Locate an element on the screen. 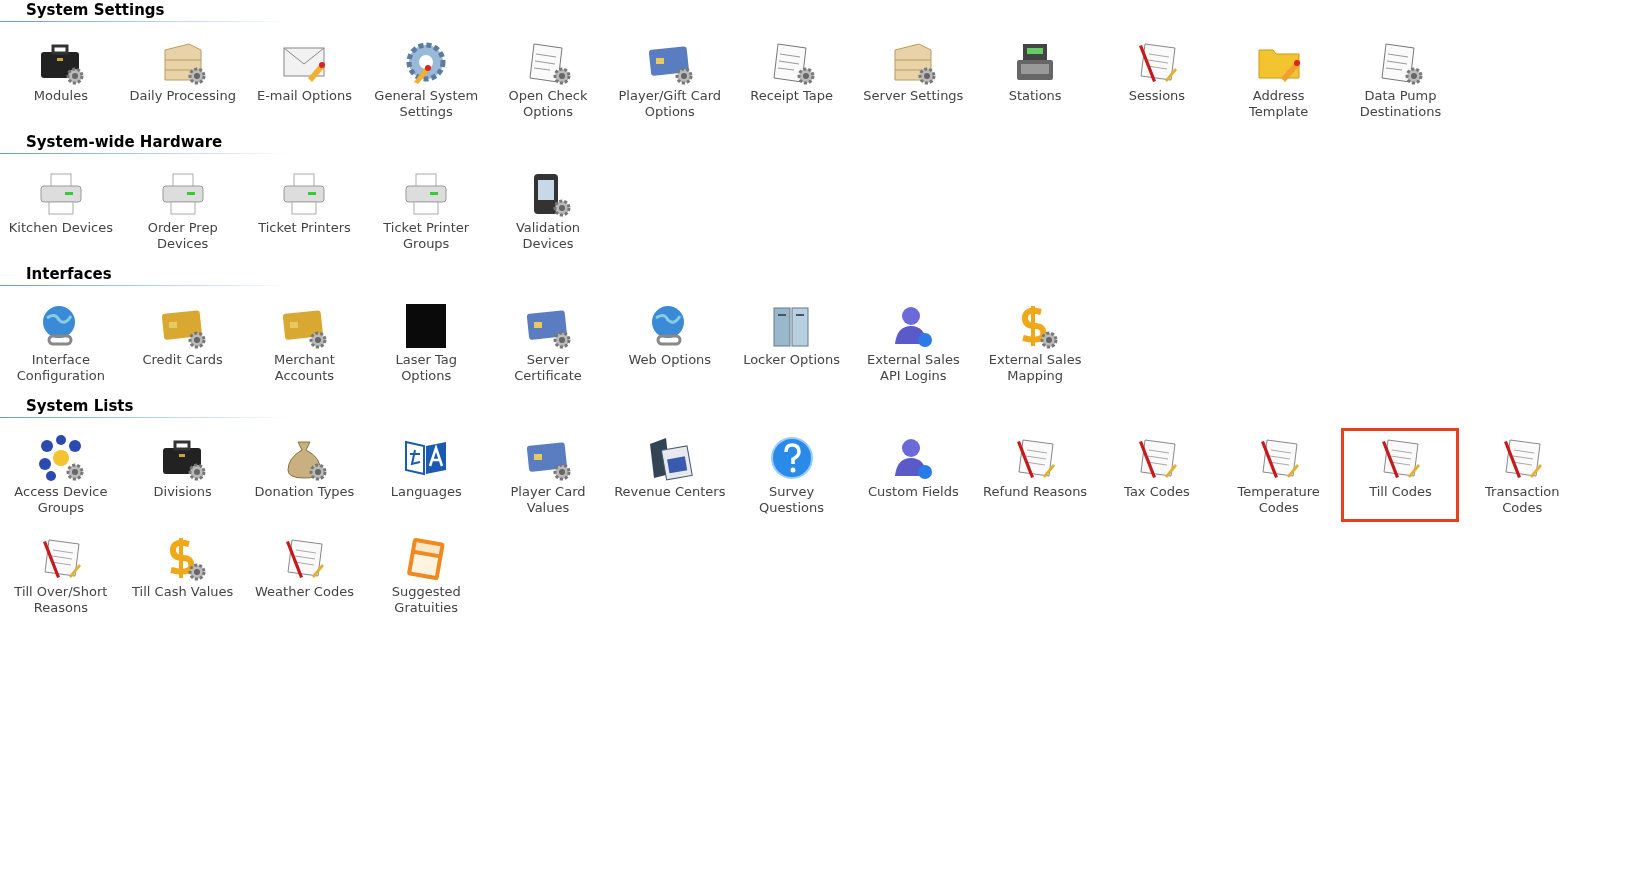 Image resolution: width=1648 pixels, height=885 pixels. section-heading: System Settings is located at coordinates (145, 11).